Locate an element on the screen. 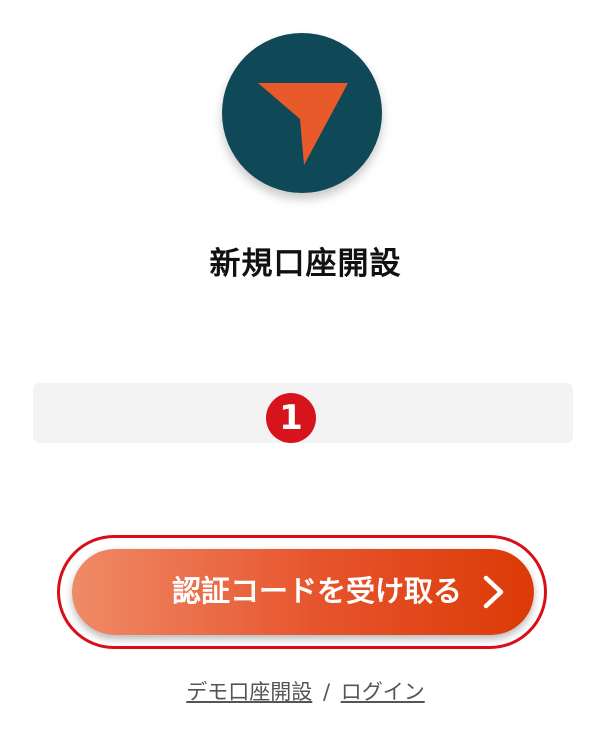 Image resolution: width=611 pixels, height=732 pixels. arrow-logo-icon is located at coordinates (303, 124).